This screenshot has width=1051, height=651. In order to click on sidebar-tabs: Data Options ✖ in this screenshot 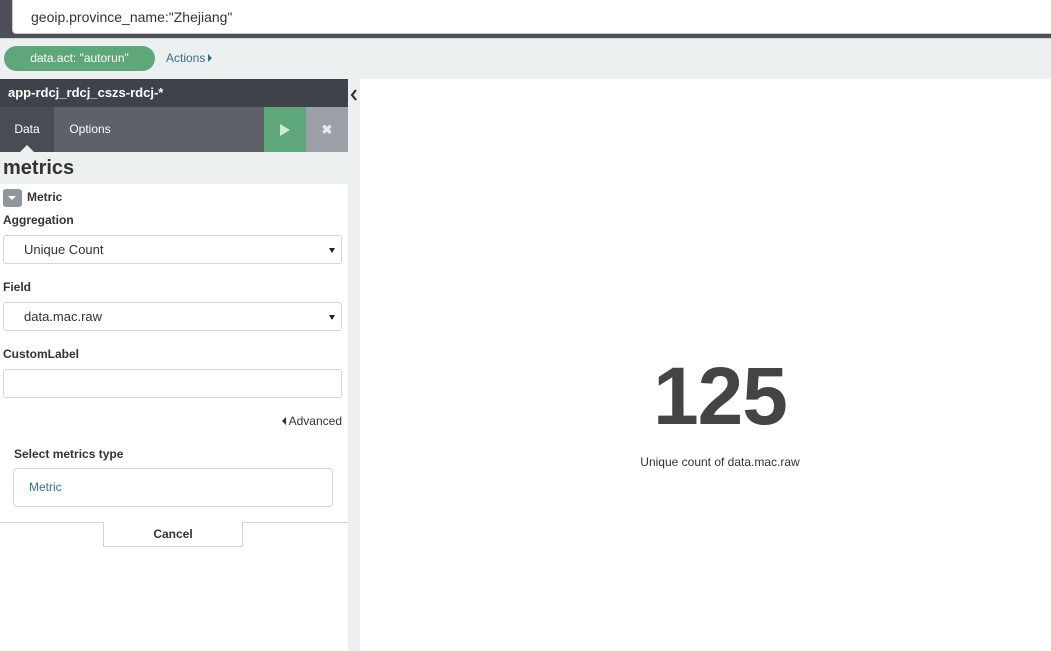, I will do `click(174, 129)`.